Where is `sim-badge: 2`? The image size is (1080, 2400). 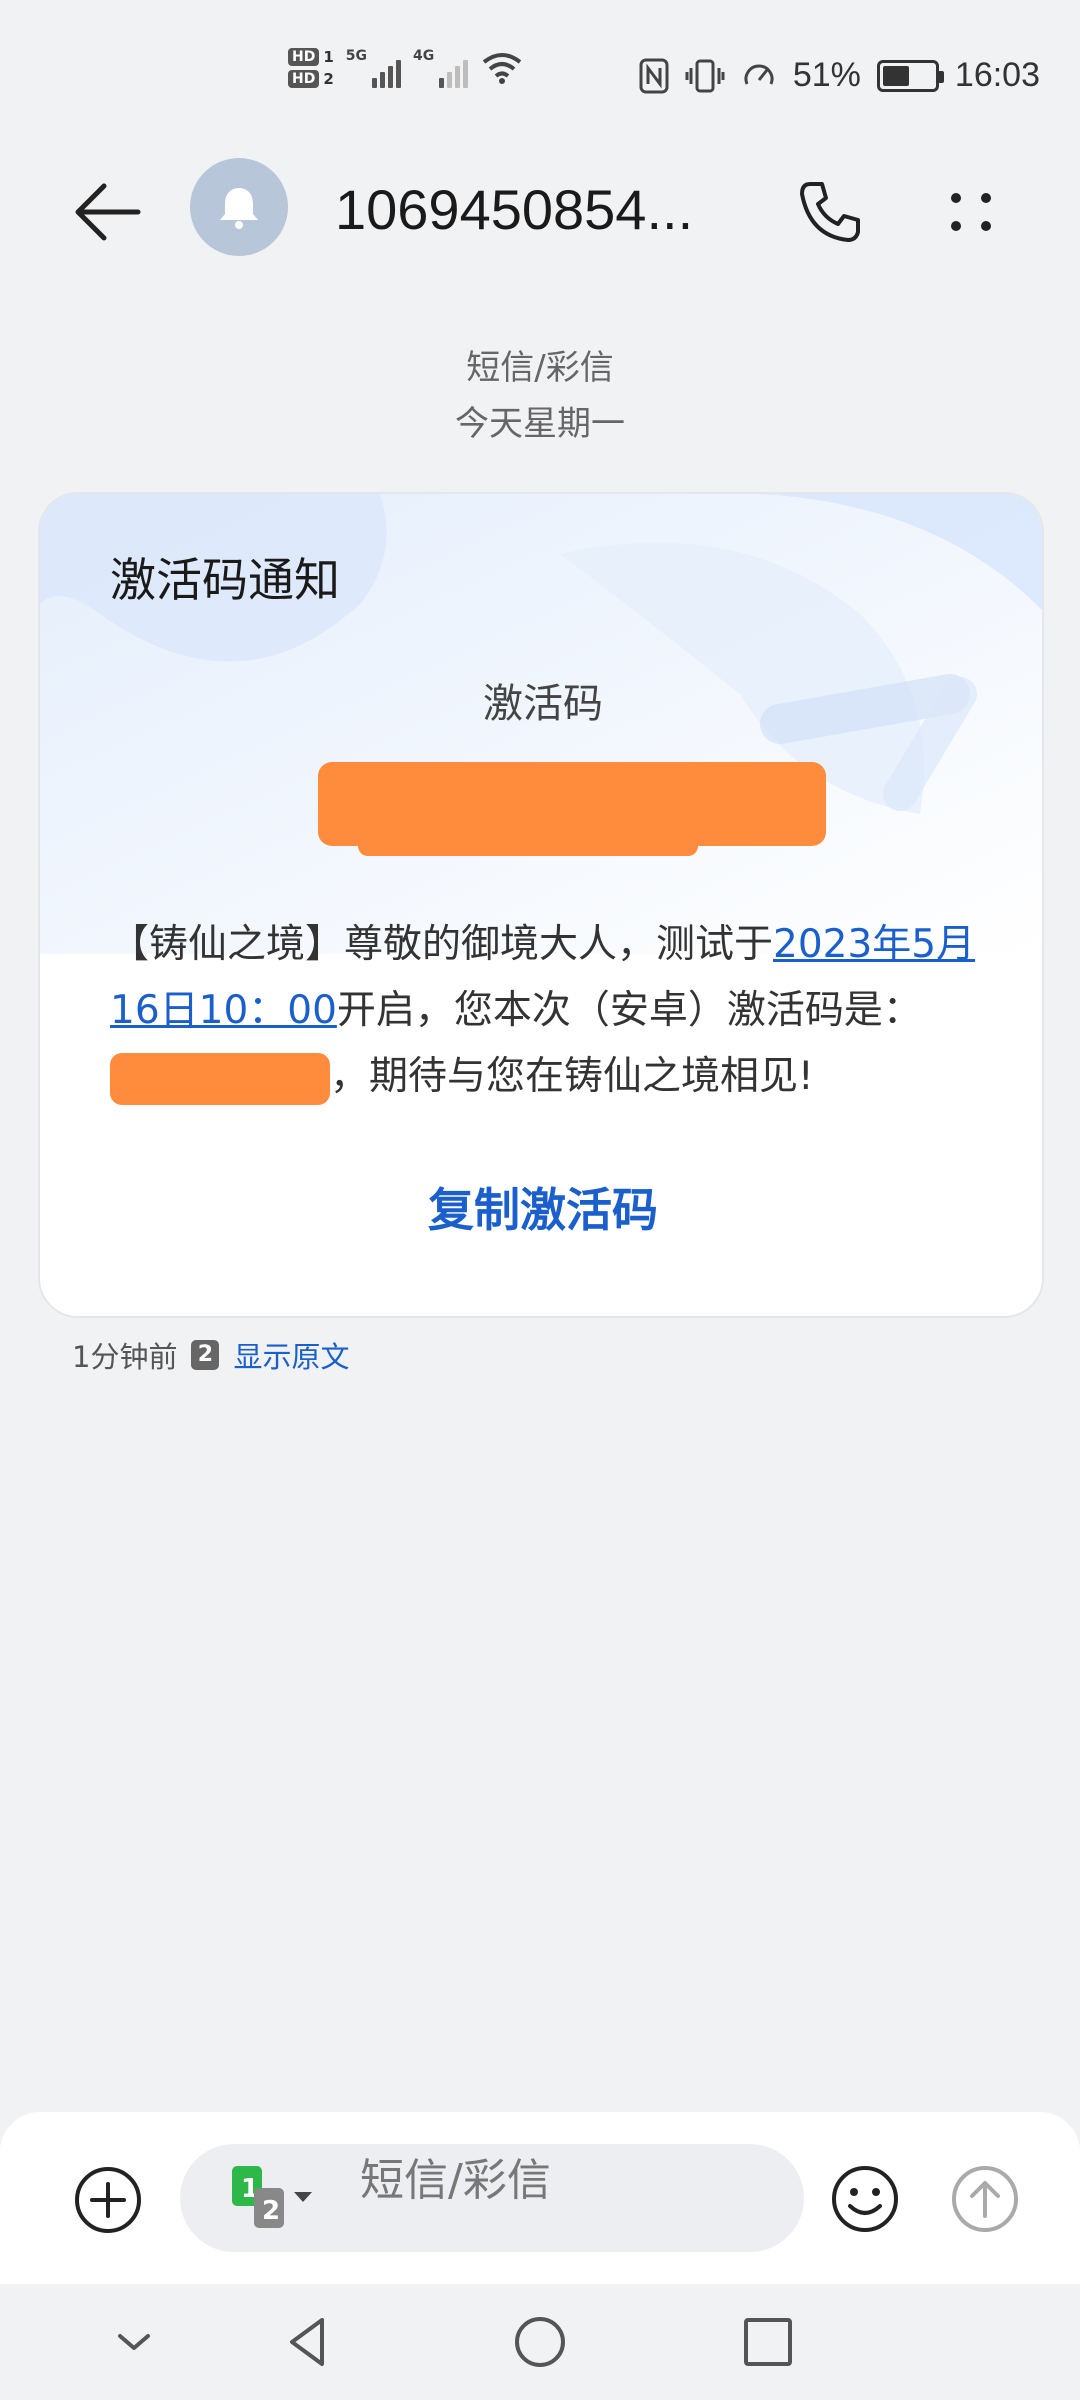 sim-badge: 2 is located at coordinates (205, 1355).